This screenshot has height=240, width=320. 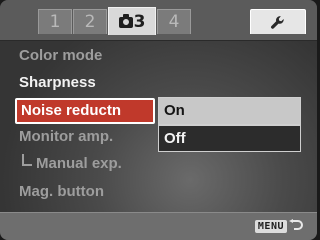 What do you see at coordinates (125, 21) in the screenshot?
I see `camera-icon` at bounding box center [125, 21].